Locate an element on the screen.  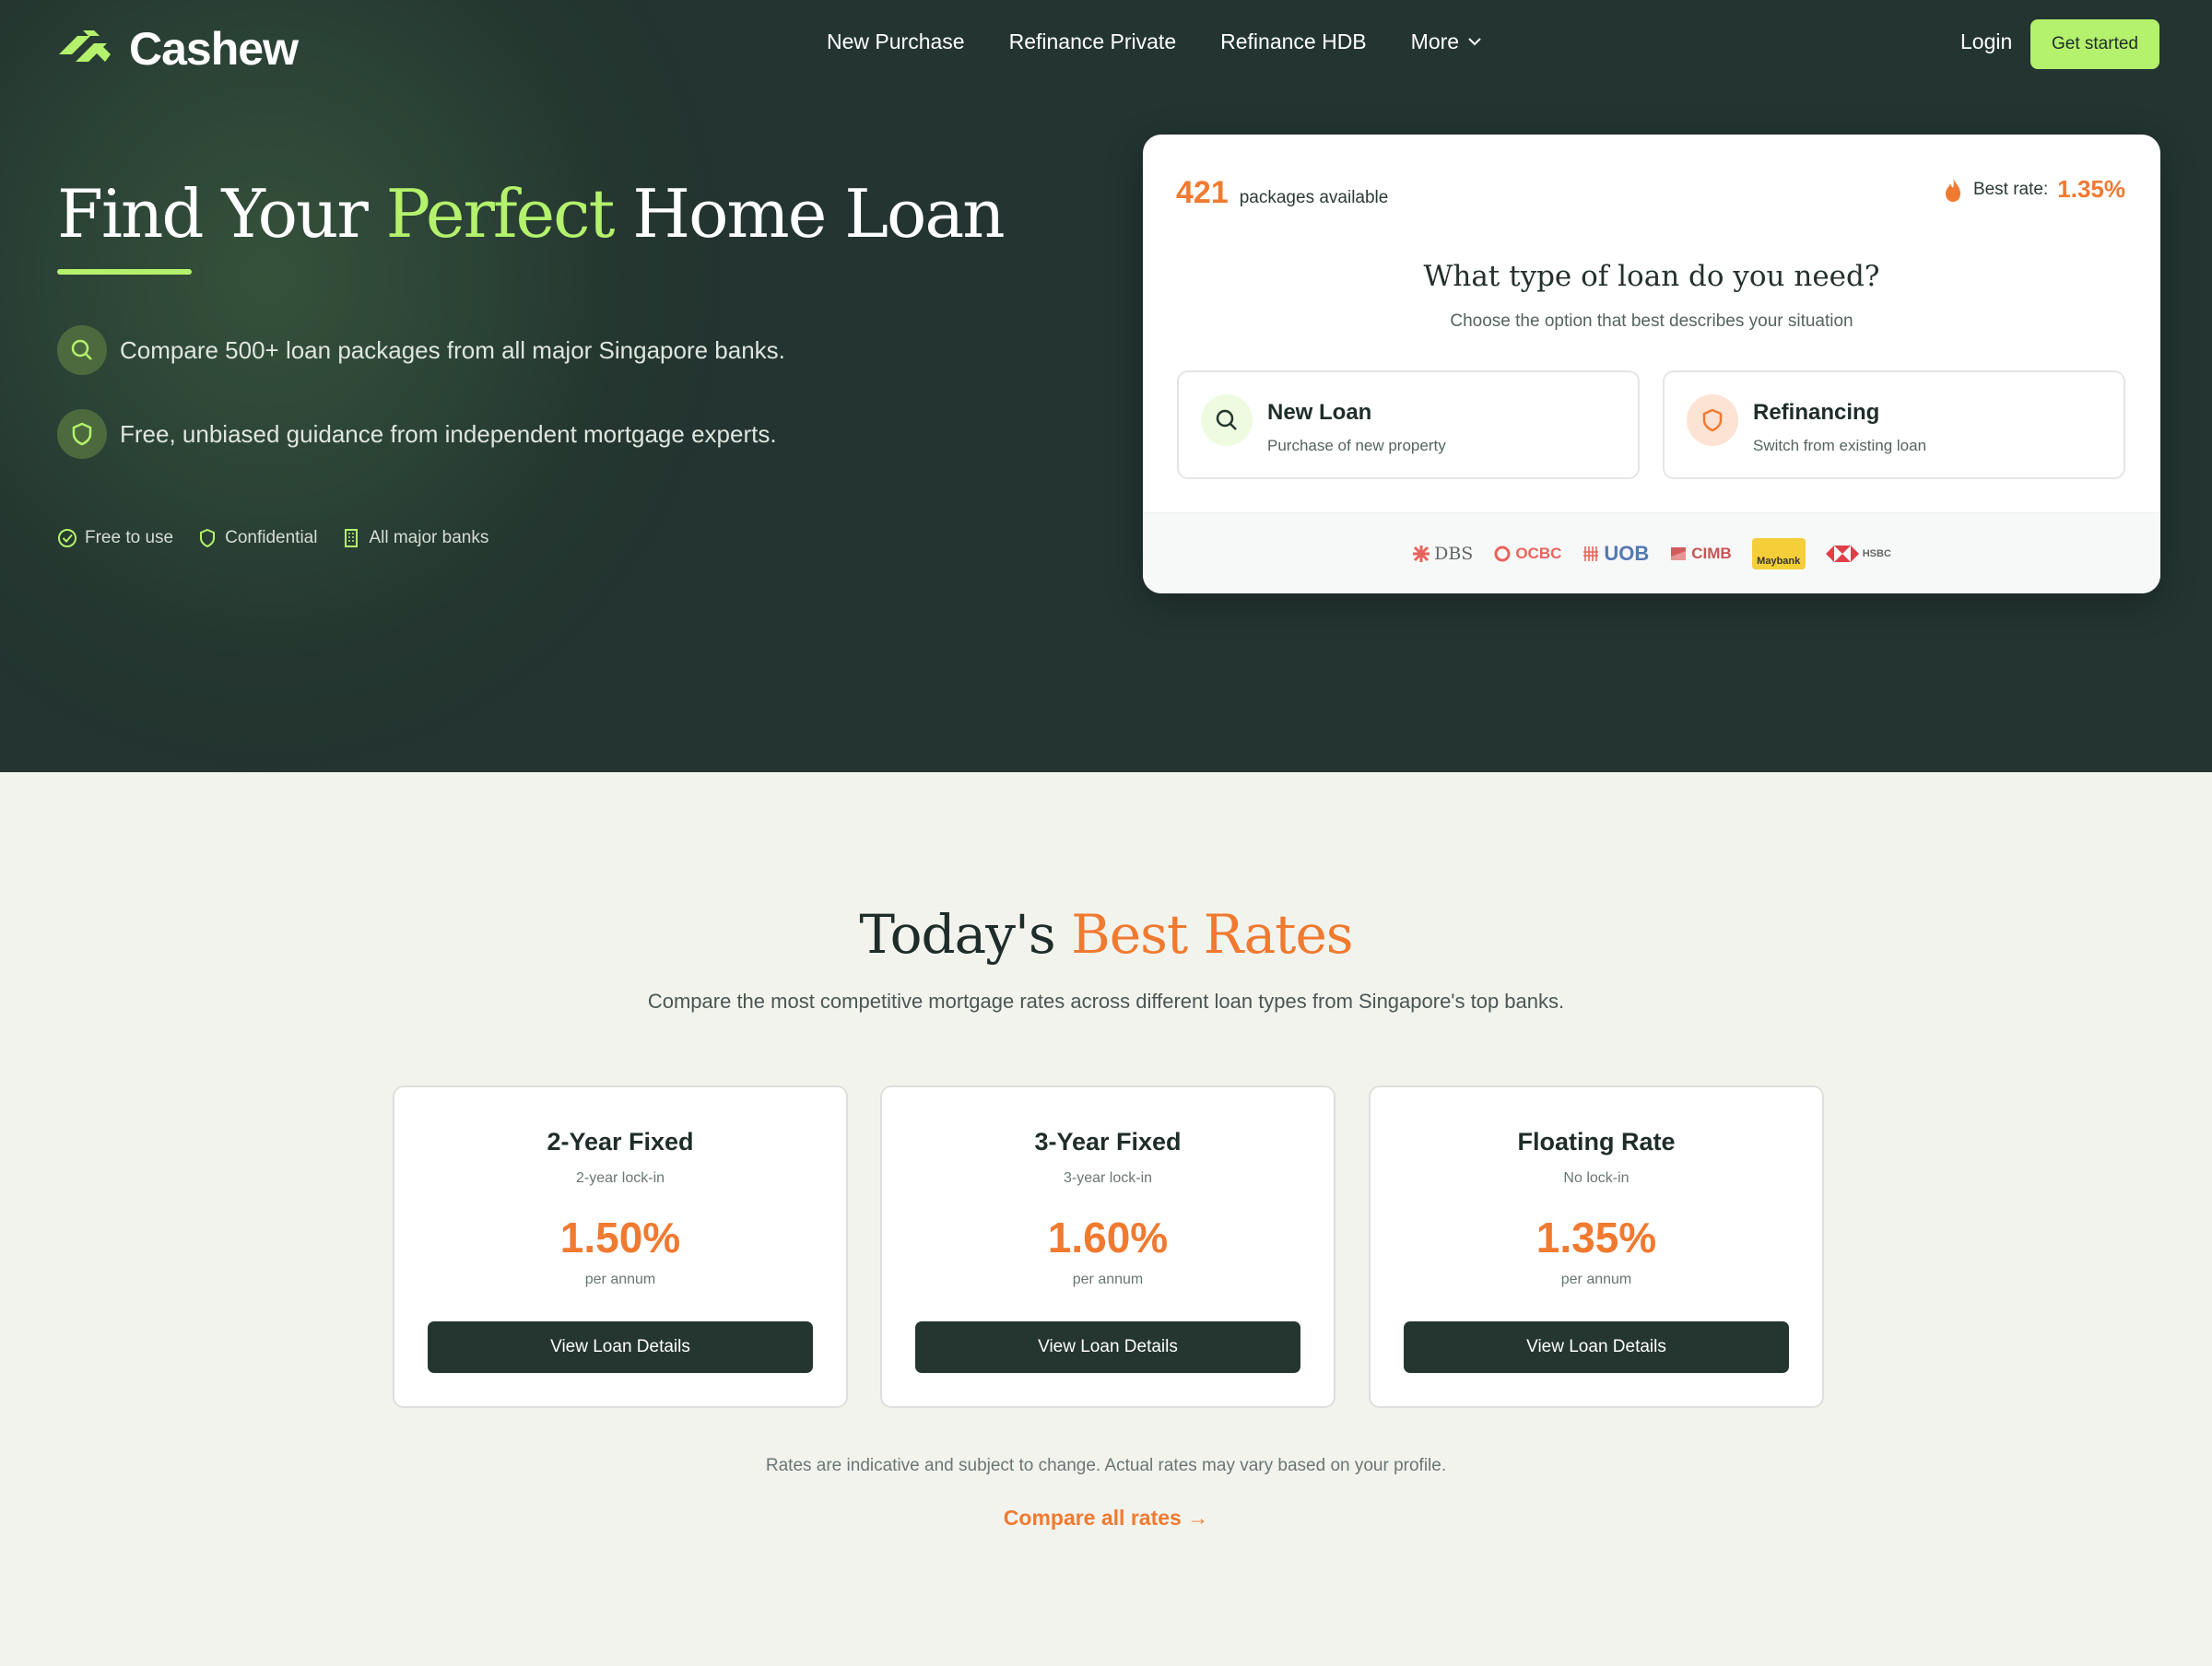
nav-more-label: More is located at coordinates (1435, 41).